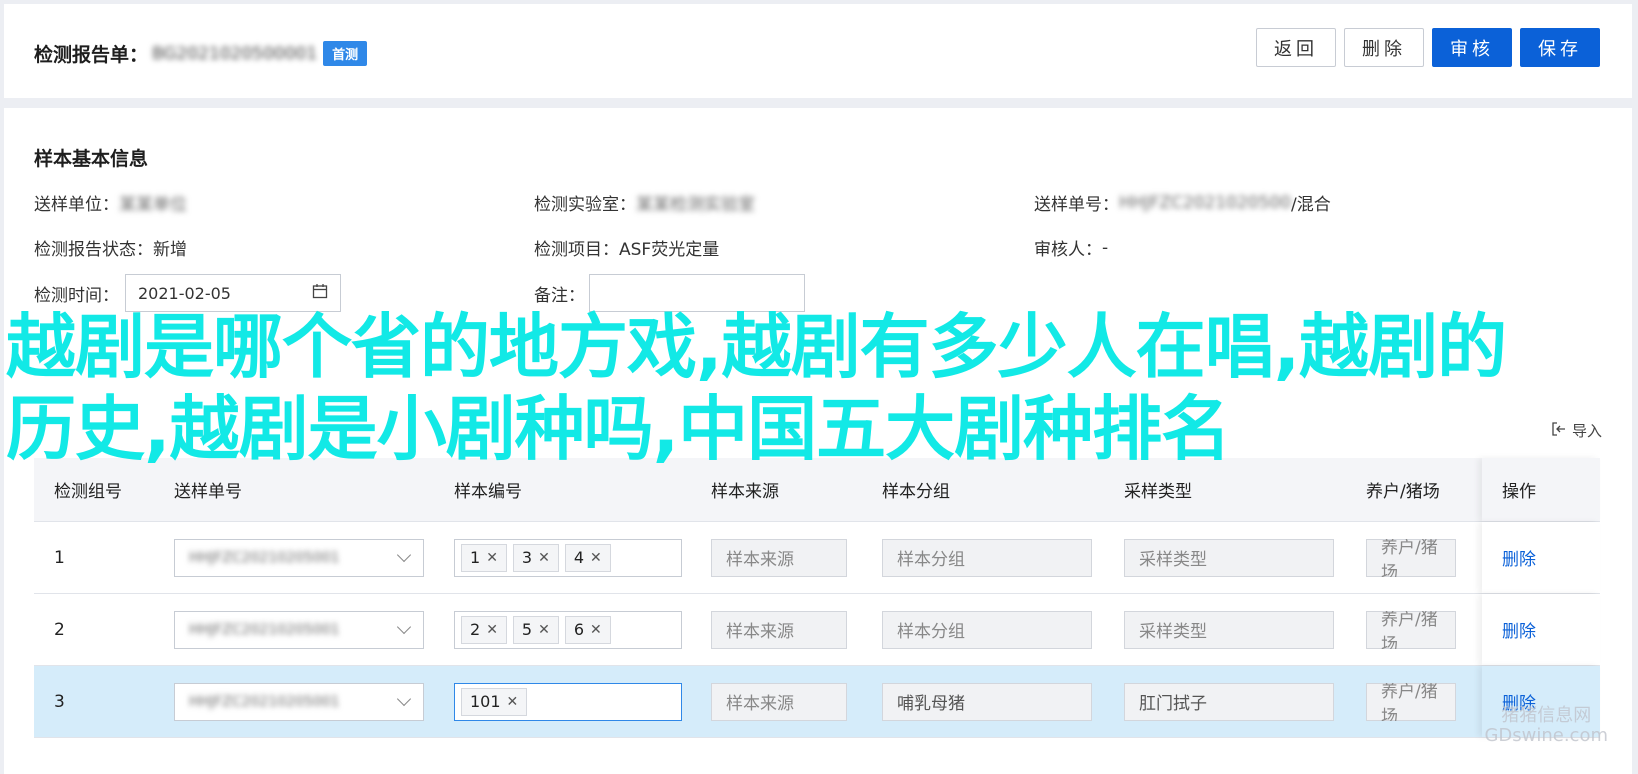 This screenshot has height=774, width=1638. Describe the element at coordinates (488, 492) in the screenshot. I see `col-sample-no: 样本编号` at that location.